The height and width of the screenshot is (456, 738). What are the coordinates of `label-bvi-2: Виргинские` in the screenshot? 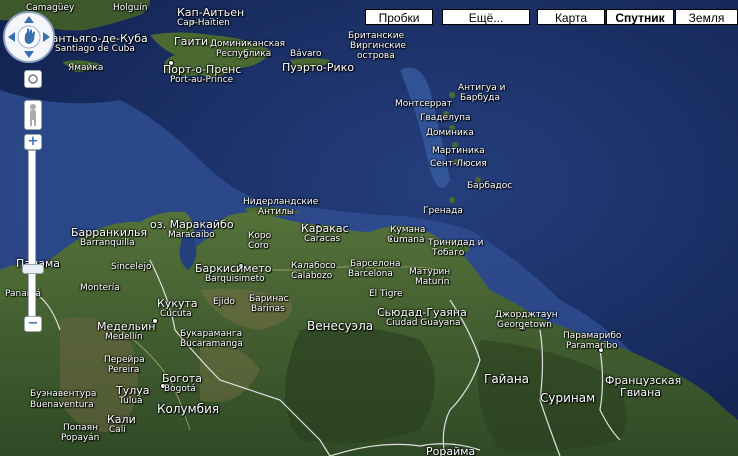 It's located at (378, 46).